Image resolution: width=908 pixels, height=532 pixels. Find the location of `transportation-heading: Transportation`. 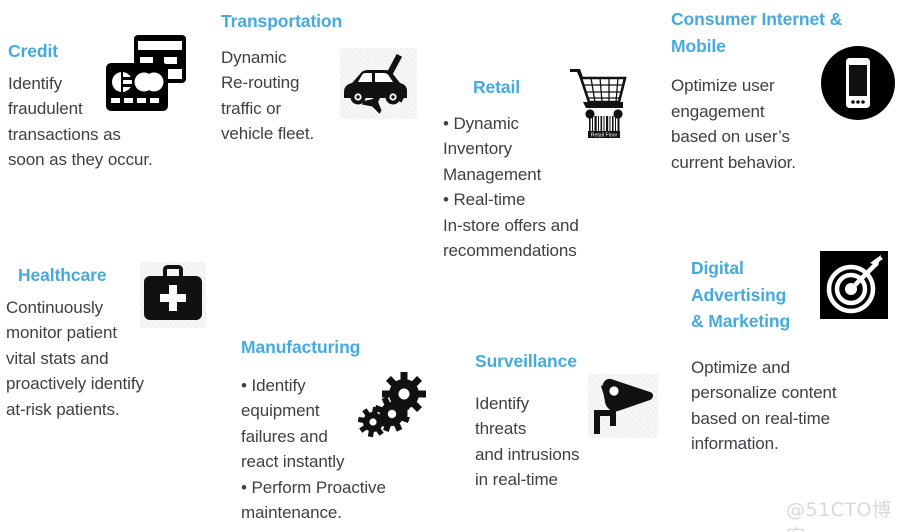

transportation-heading: Transportation is located at coordinates (282, 21).